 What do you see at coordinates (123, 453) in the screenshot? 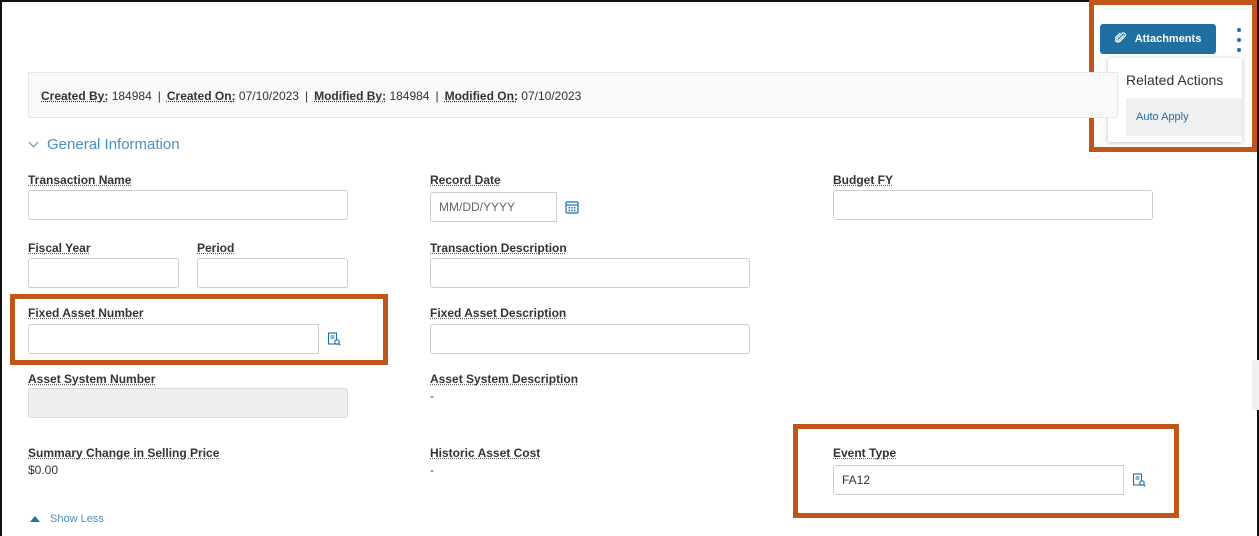
I see `summary-change-label: Summary Change in Selling Price` at bounding box center [123, 453].